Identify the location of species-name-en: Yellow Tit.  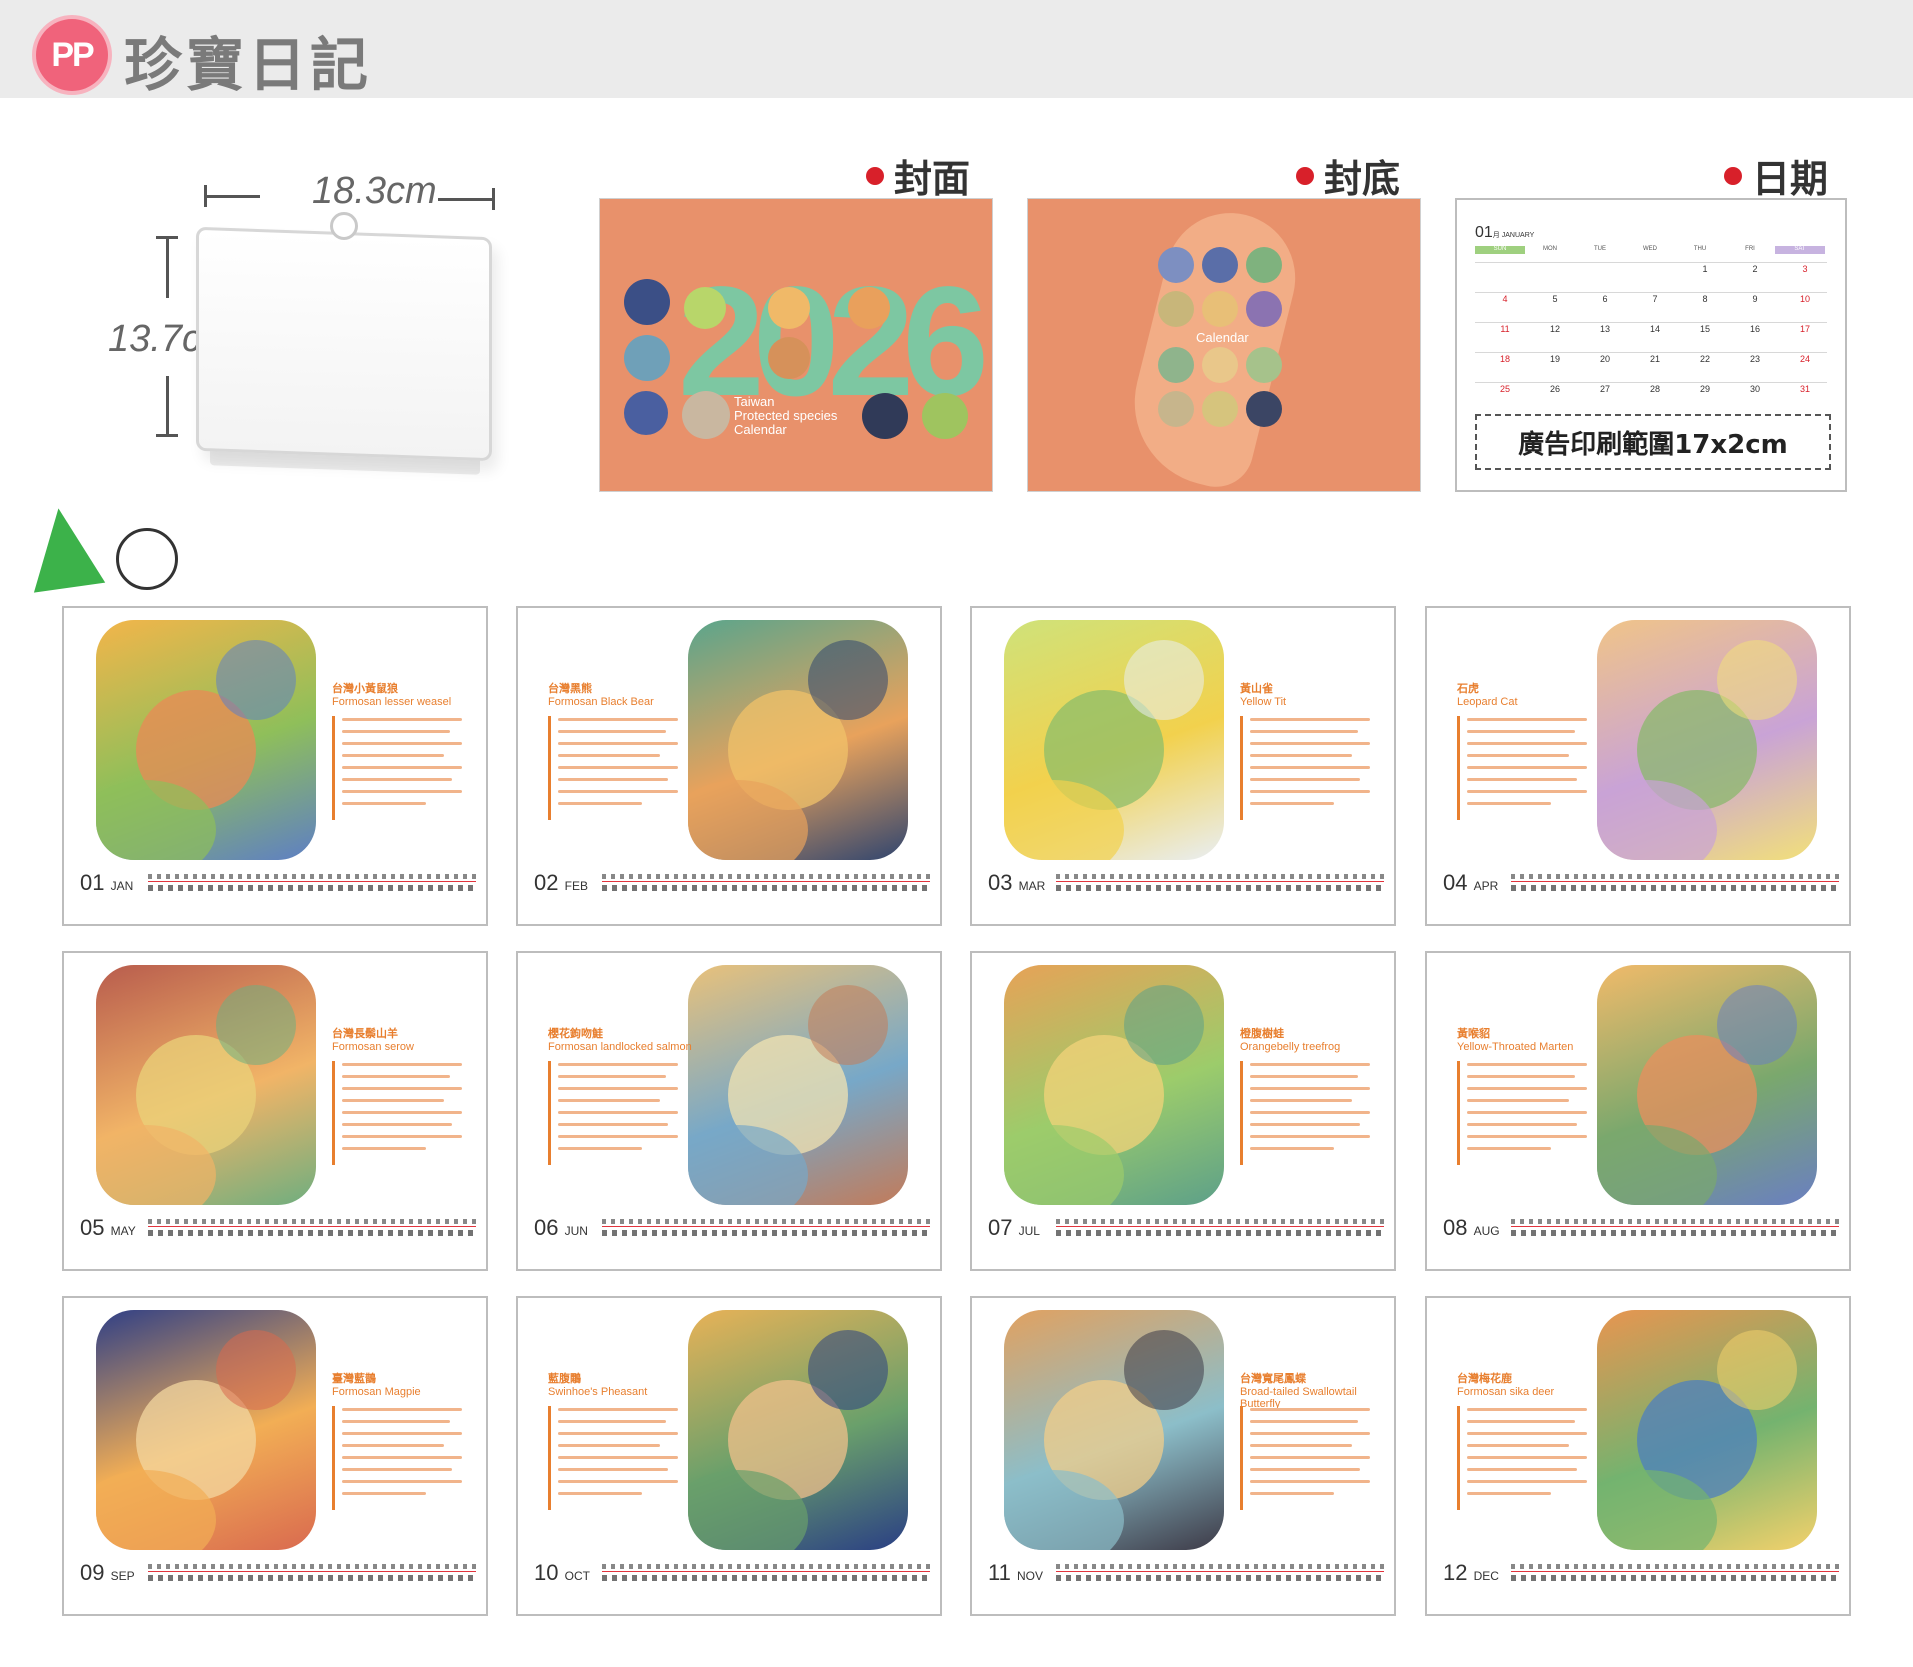
(1263, 702).